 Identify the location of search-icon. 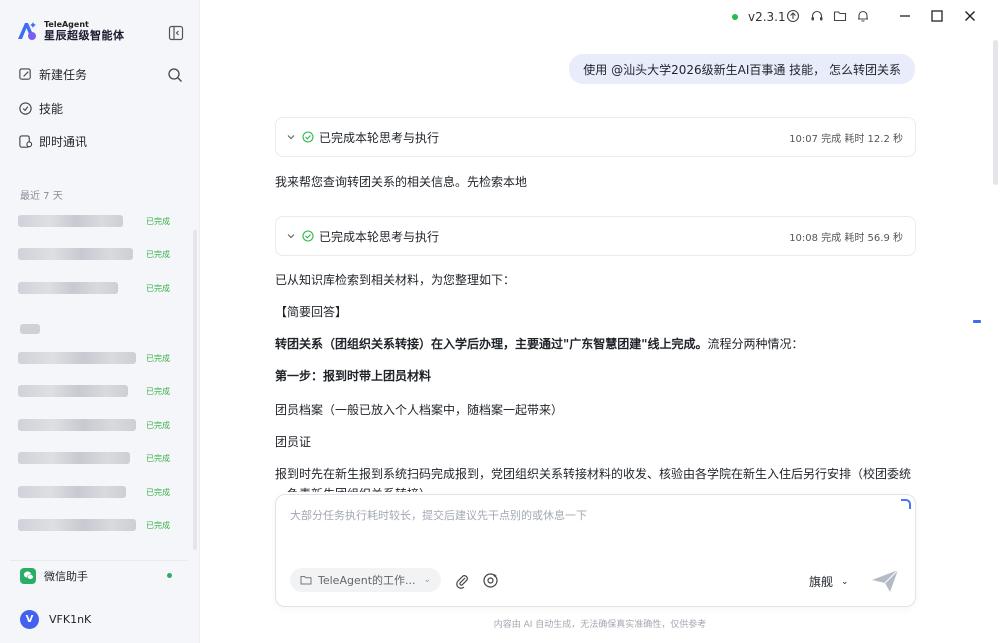
(175, 75).